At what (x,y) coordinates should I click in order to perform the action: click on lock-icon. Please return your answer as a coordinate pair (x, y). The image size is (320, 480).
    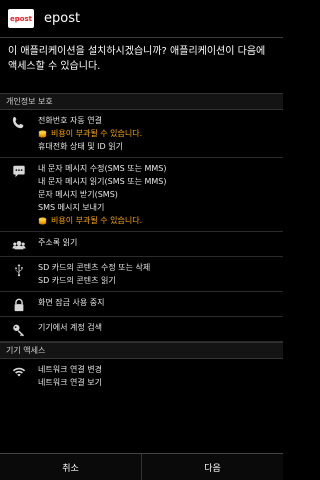
    Looking at the image, I should click on (19, 304).